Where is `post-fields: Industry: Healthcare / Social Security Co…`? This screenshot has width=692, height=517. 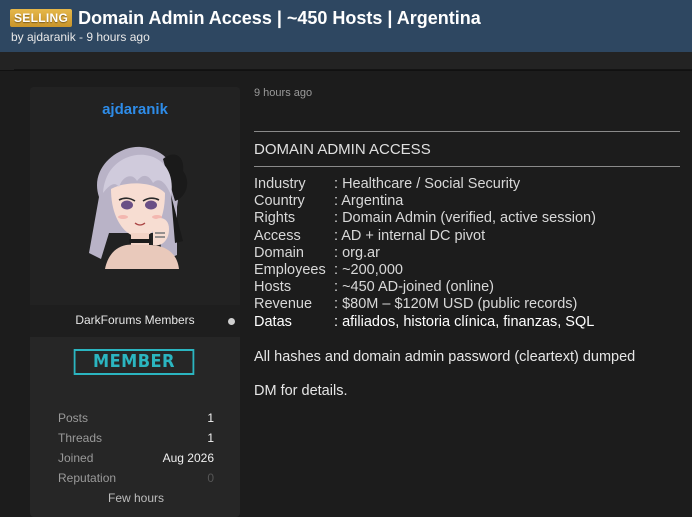
post-fields: Industry: Healthcare / Social Security Co… is located at coordinates (425, 253).